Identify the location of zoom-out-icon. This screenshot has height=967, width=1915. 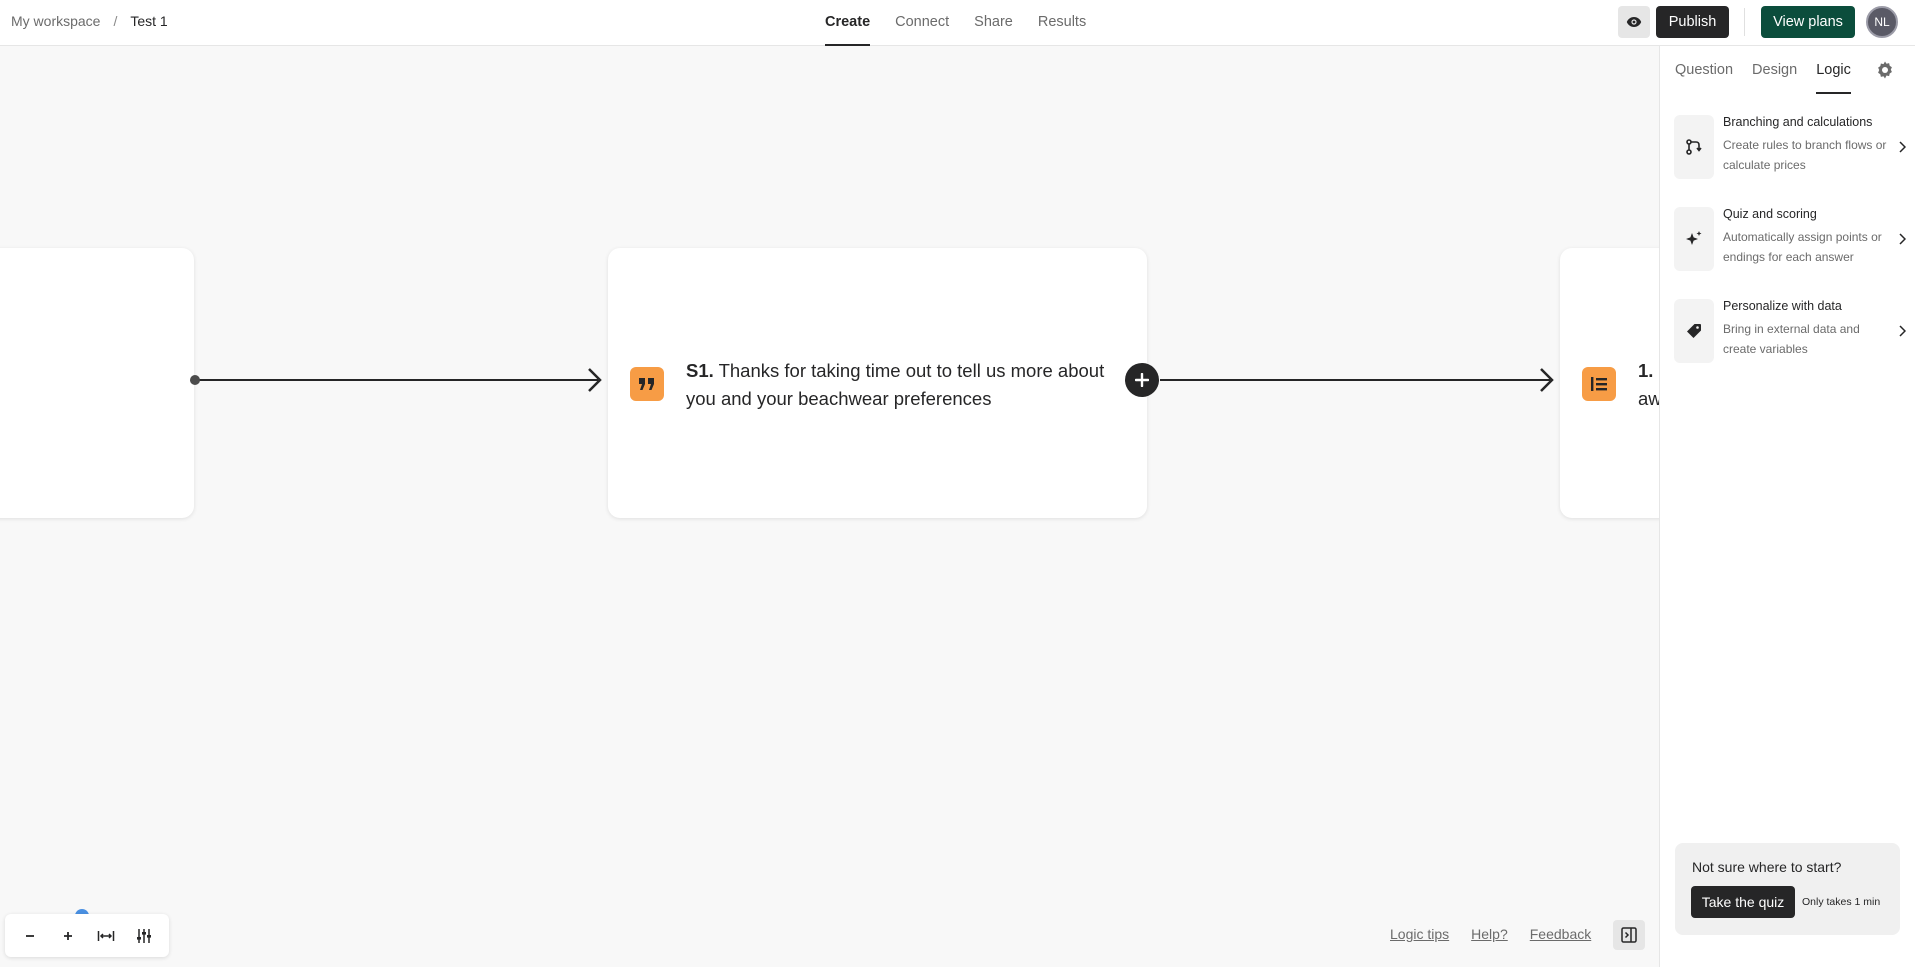
(30, 935).